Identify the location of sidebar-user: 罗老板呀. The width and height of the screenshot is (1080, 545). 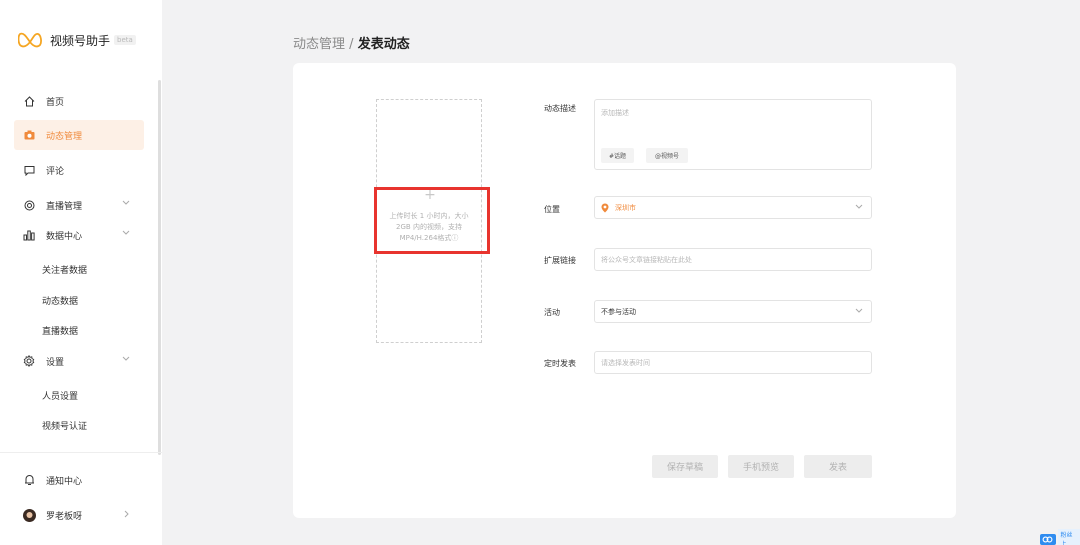
(79, 515).